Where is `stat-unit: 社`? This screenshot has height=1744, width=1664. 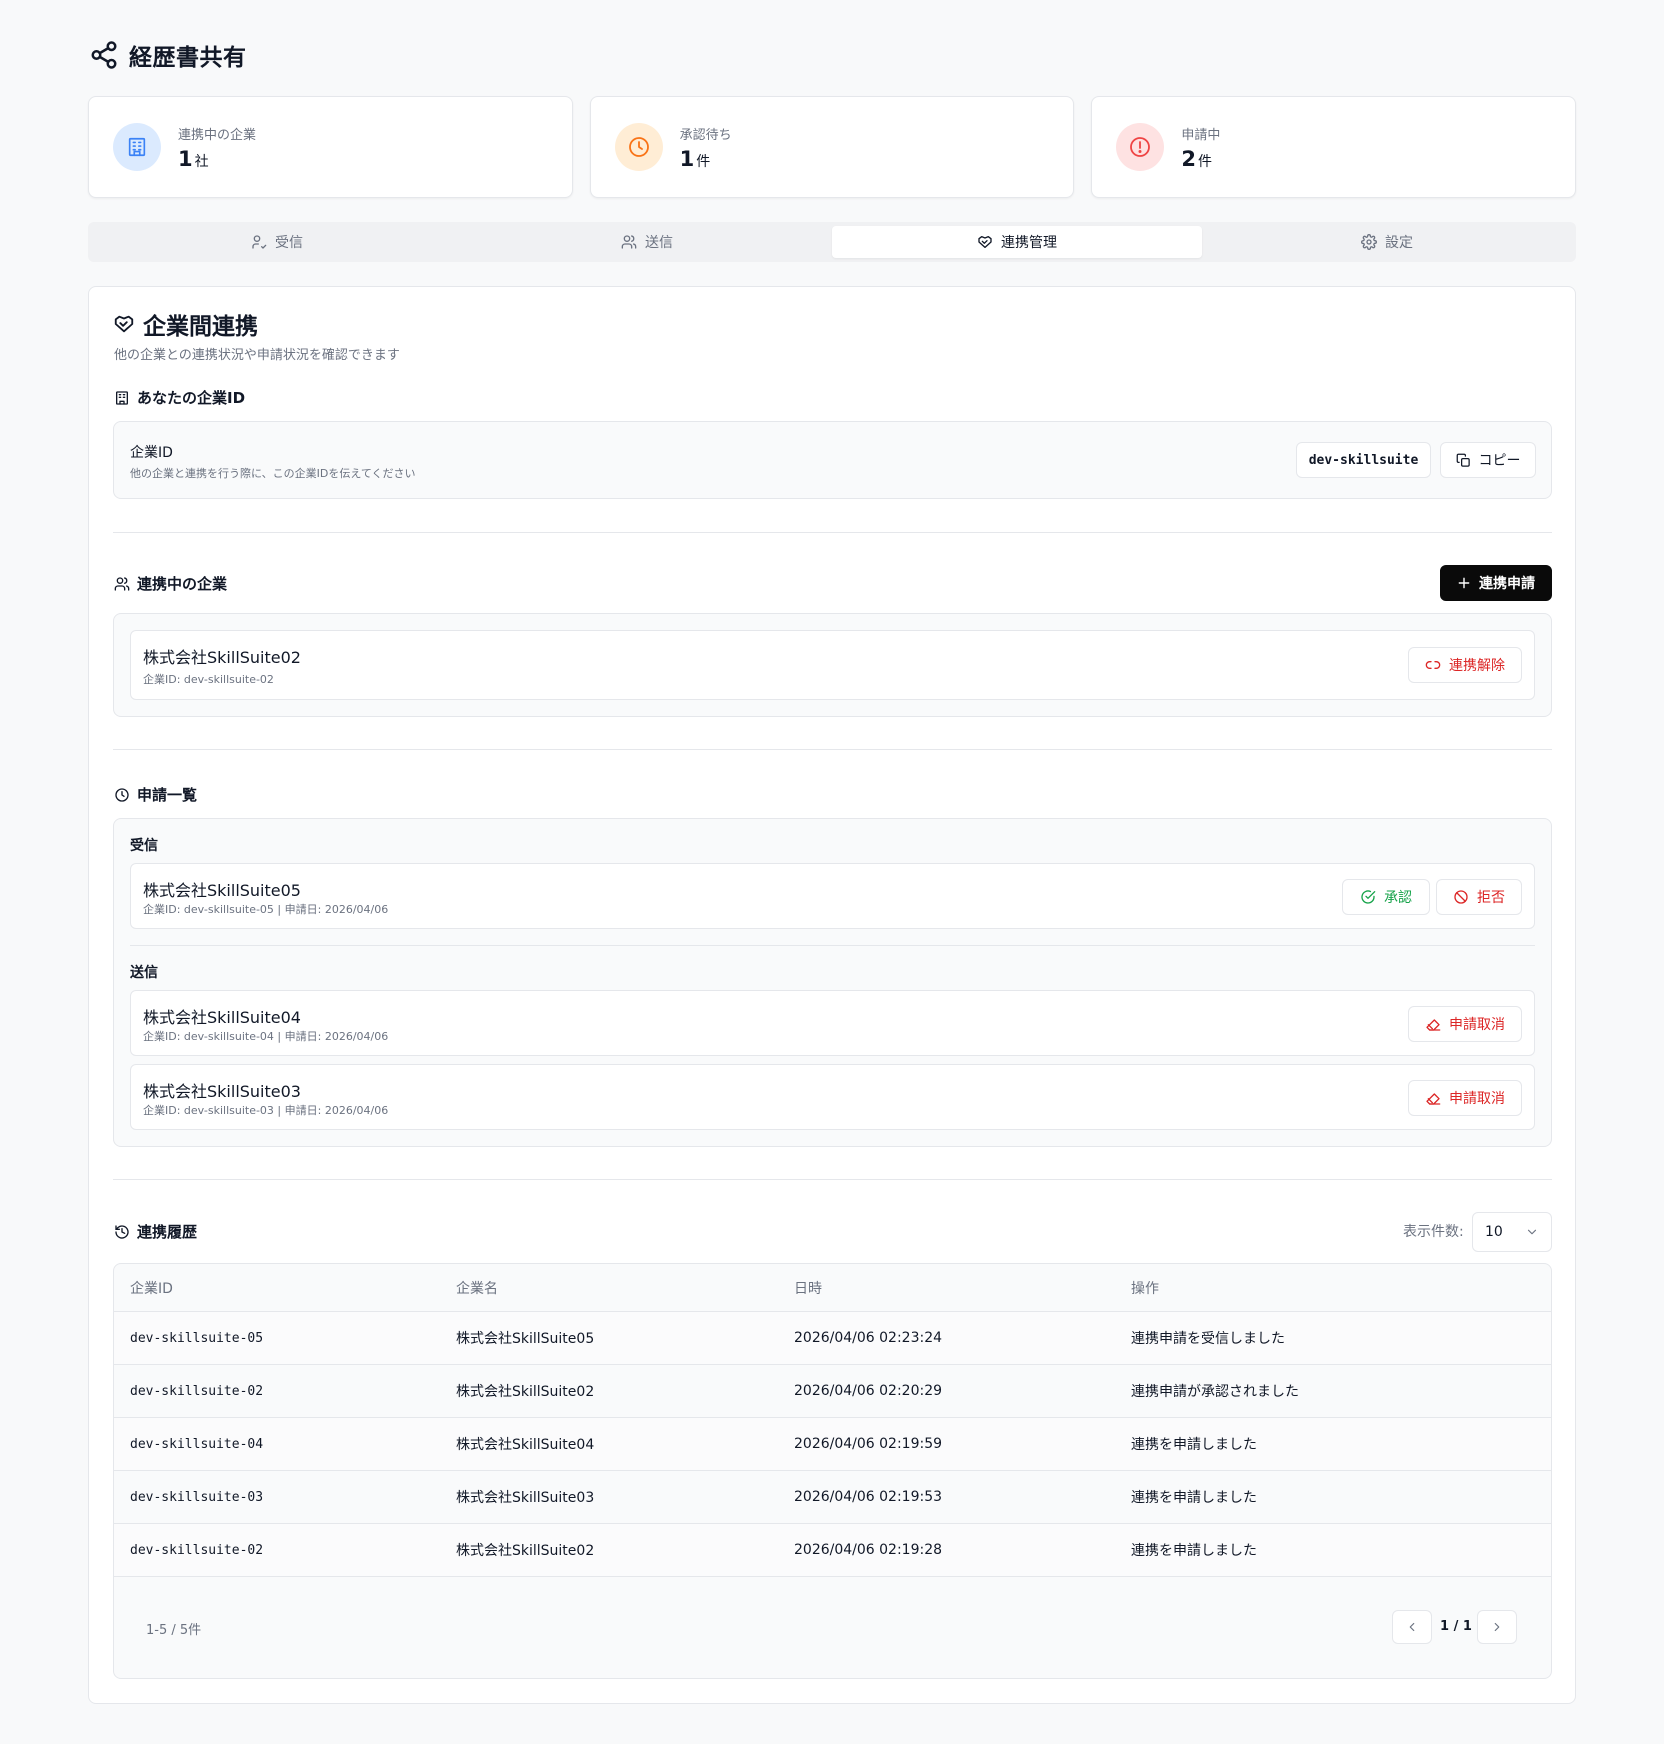
stat-unit: 社 is located at coordinates (201, 161).